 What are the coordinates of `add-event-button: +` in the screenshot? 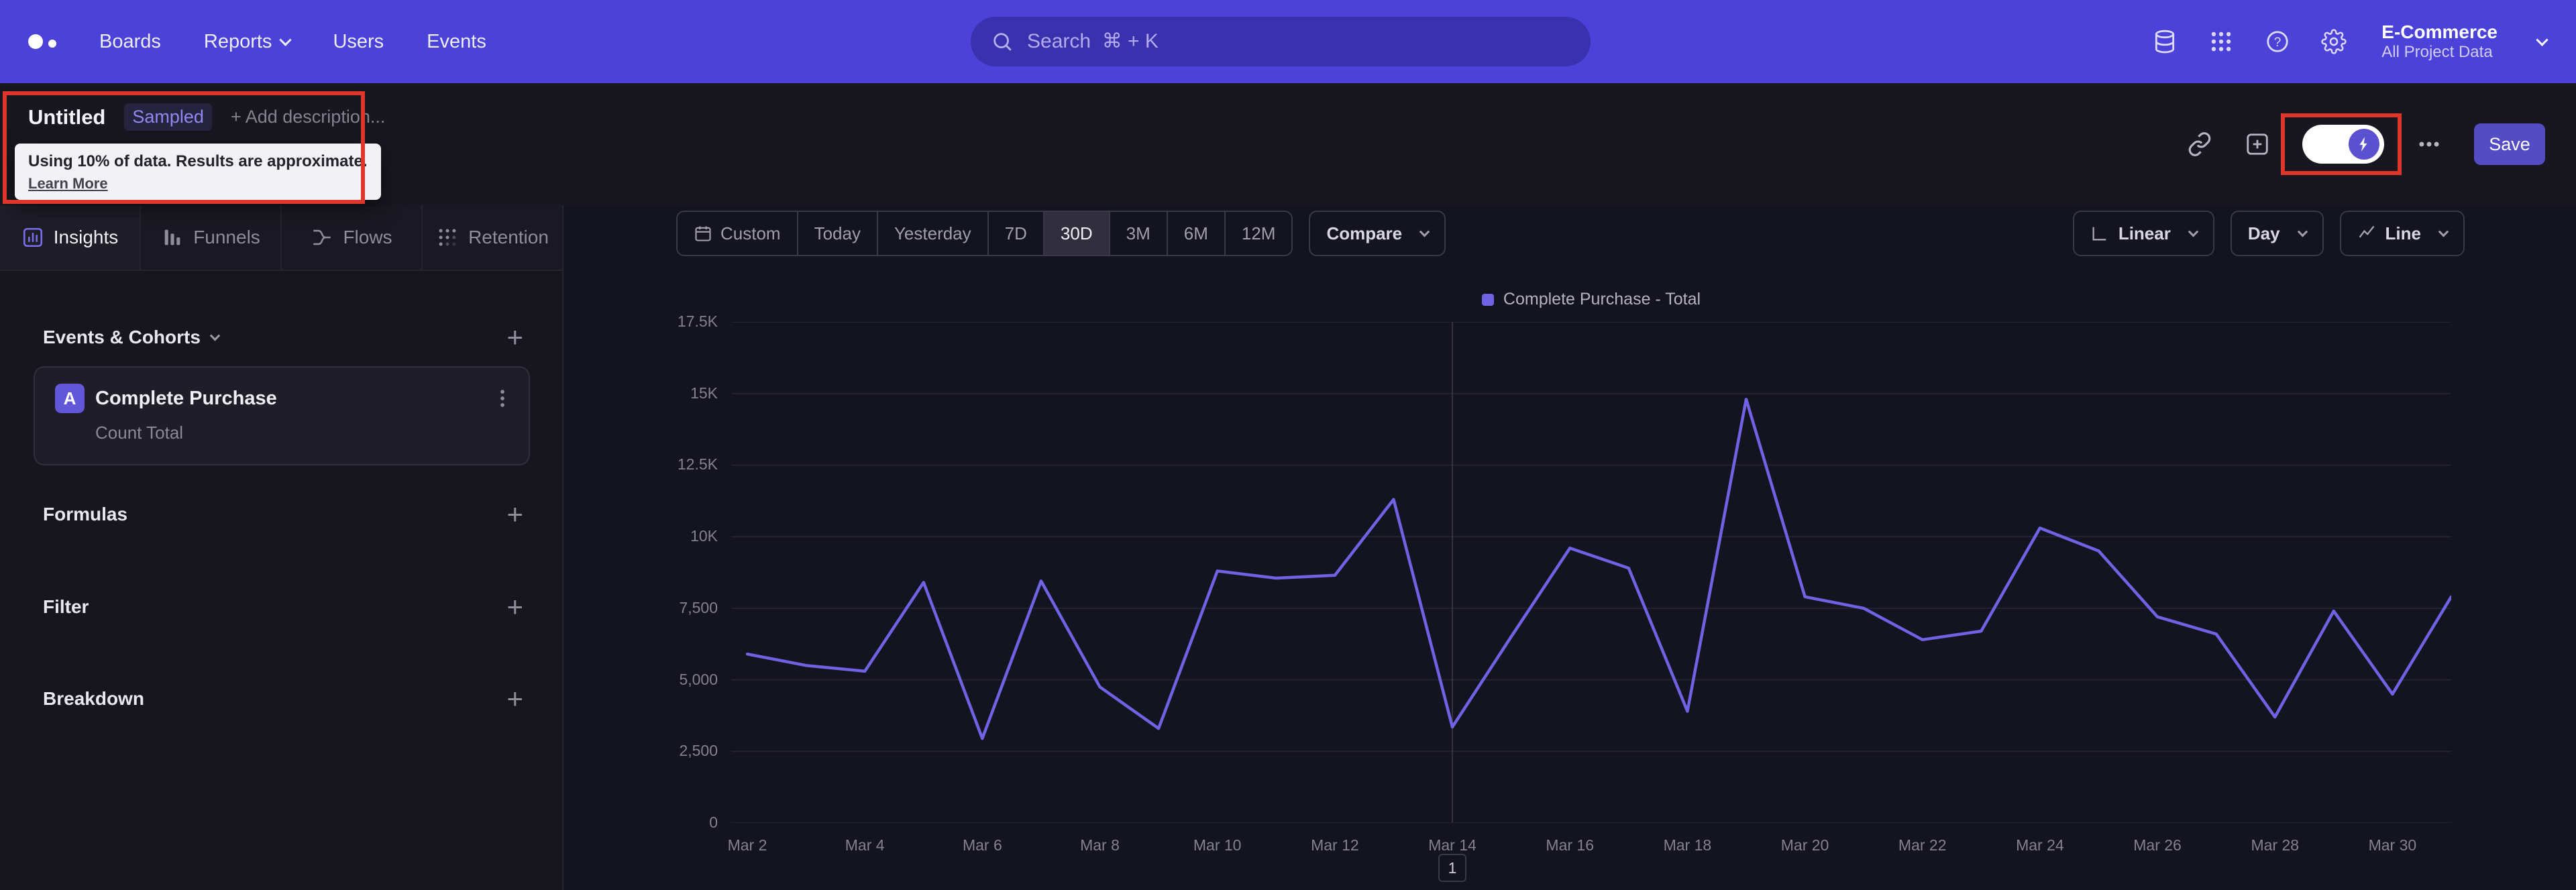 It's located at (514, 337).